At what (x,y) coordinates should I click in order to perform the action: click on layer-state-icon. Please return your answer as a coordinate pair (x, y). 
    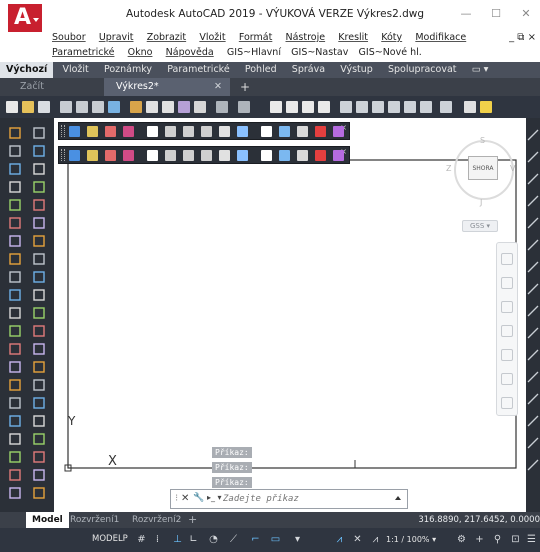
    Looking at the image, I should click on (92, 131).